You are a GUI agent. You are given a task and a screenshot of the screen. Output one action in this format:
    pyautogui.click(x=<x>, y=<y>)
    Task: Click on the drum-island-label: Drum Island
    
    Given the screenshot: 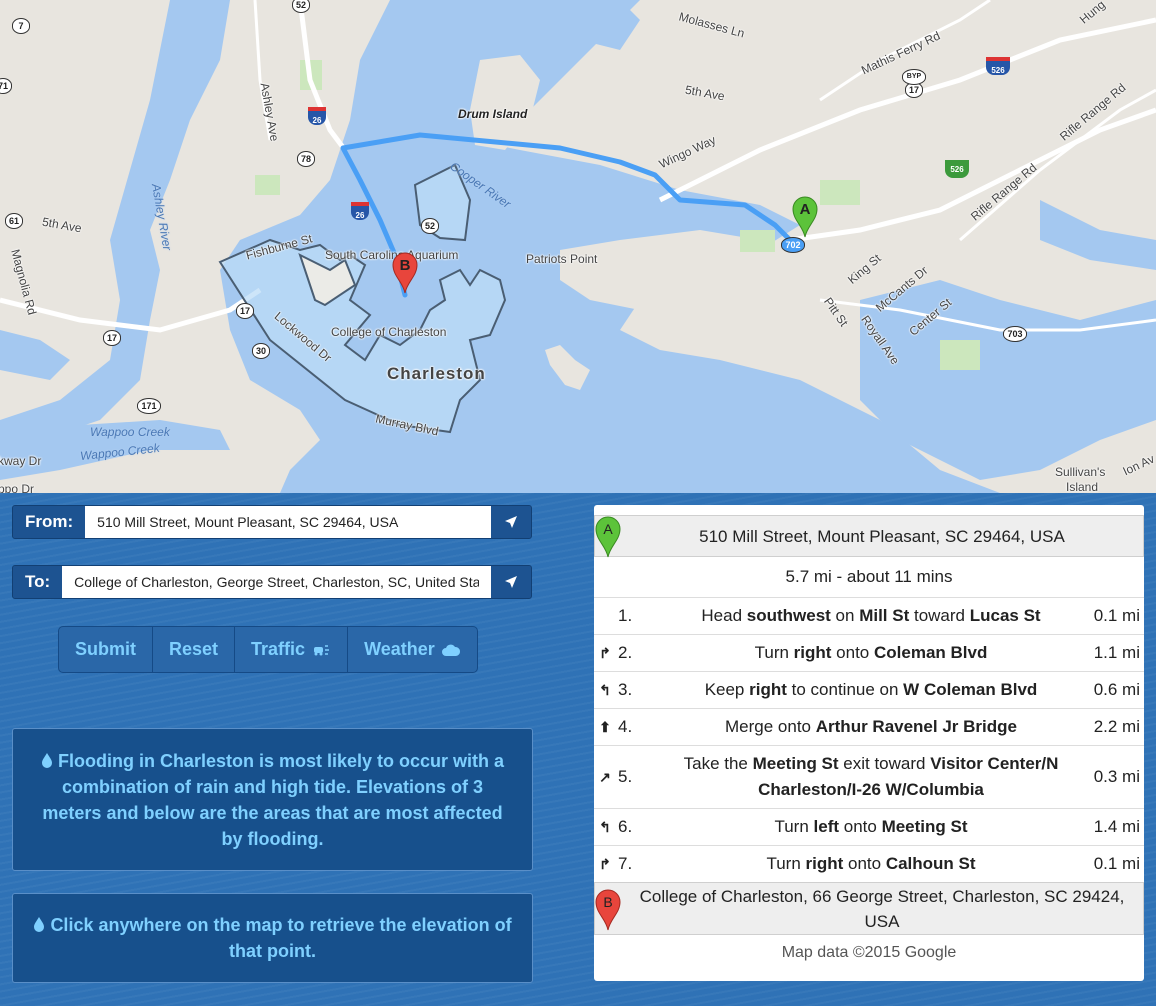 What is the action you would take?
    pyautogui.click(x=493, y=114)
    